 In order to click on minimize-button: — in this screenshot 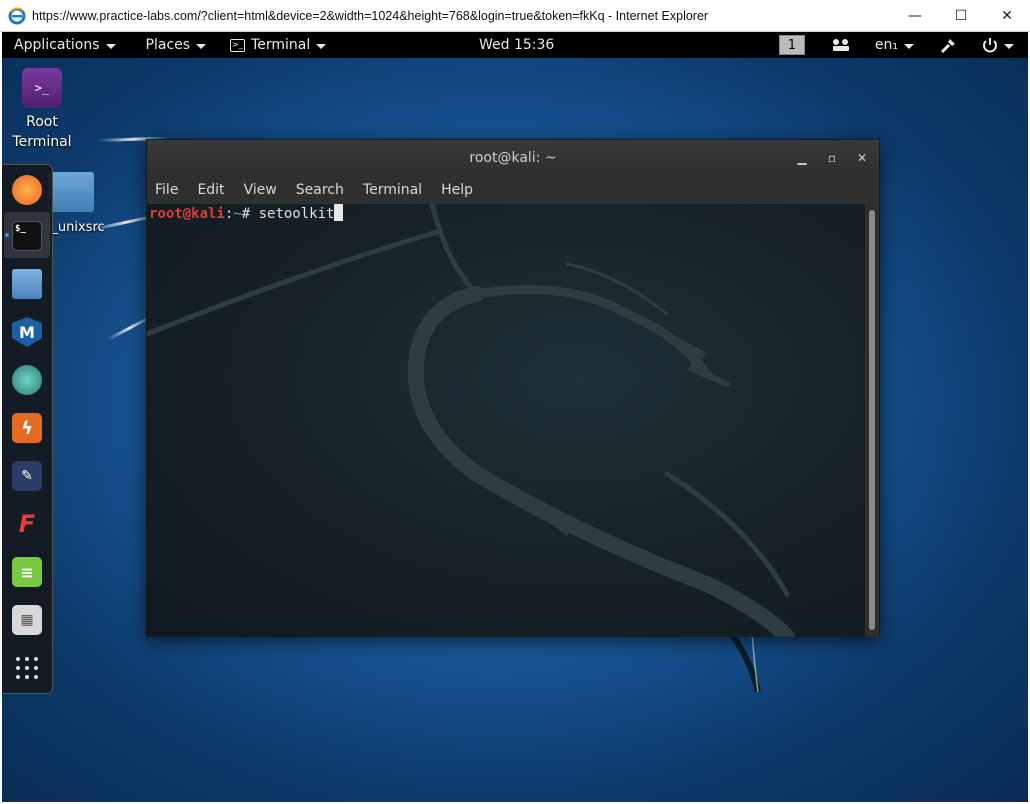, I will do `click(915, 16)`.